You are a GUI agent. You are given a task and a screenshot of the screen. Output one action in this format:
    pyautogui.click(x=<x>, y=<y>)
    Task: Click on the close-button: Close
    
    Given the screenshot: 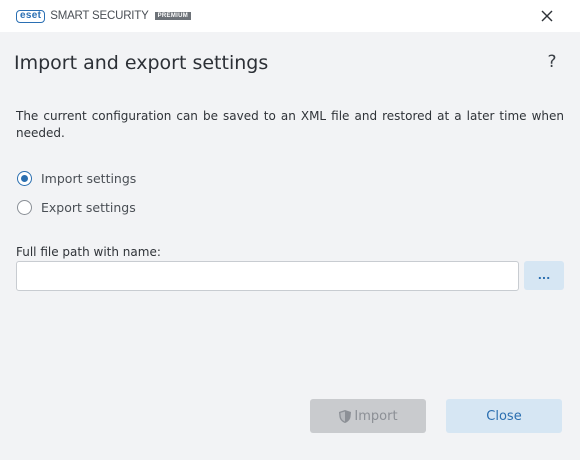 What is the action you would take?
    pyautogui.click(x=504, y=416)
    